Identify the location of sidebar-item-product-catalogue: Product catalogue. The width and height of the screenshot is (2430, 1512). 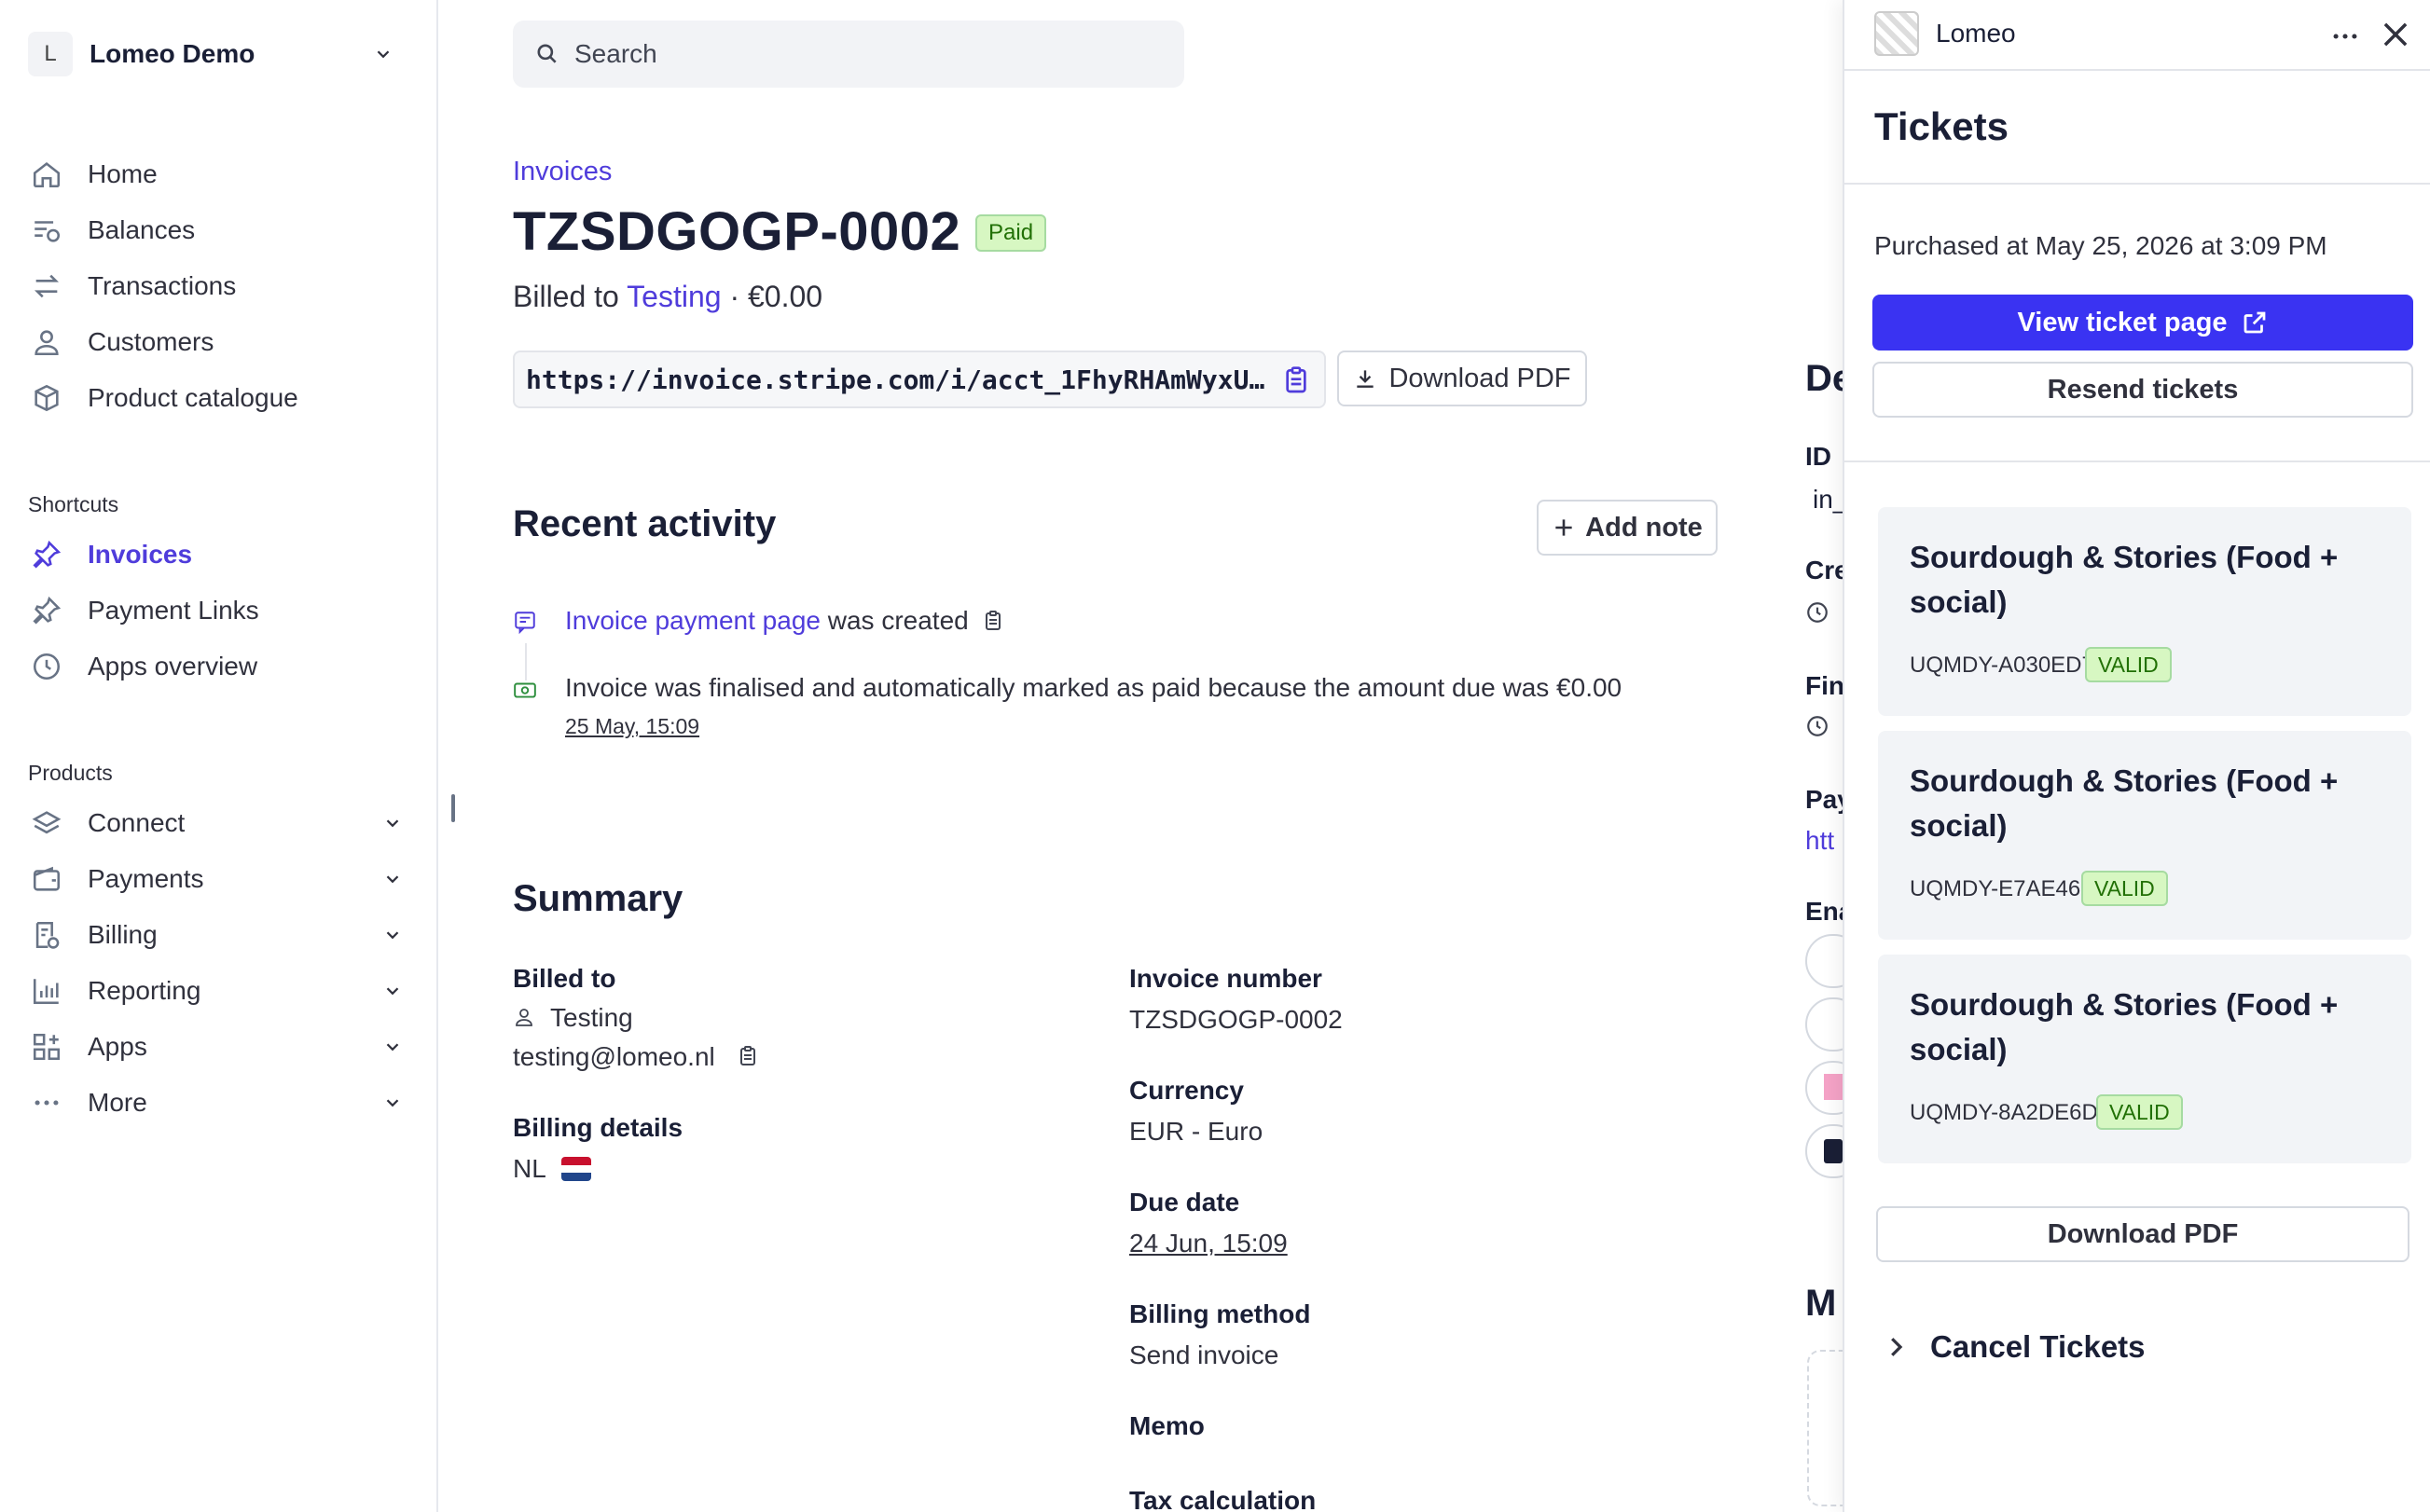
(219, 398).